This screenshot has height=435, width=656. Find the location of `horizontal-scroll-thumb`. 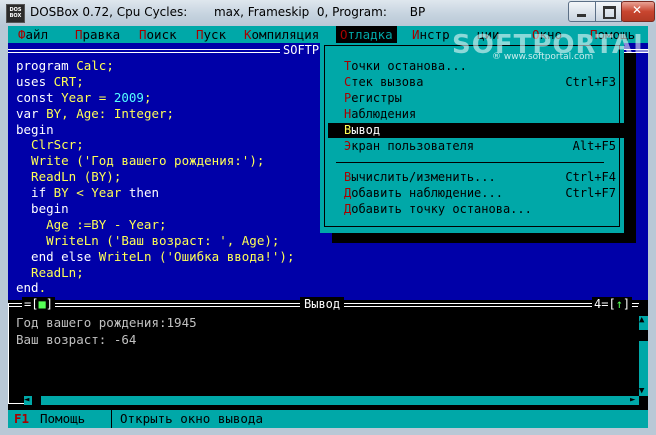

horizontal-scroll-thumb is located at coordinates (36, 400).